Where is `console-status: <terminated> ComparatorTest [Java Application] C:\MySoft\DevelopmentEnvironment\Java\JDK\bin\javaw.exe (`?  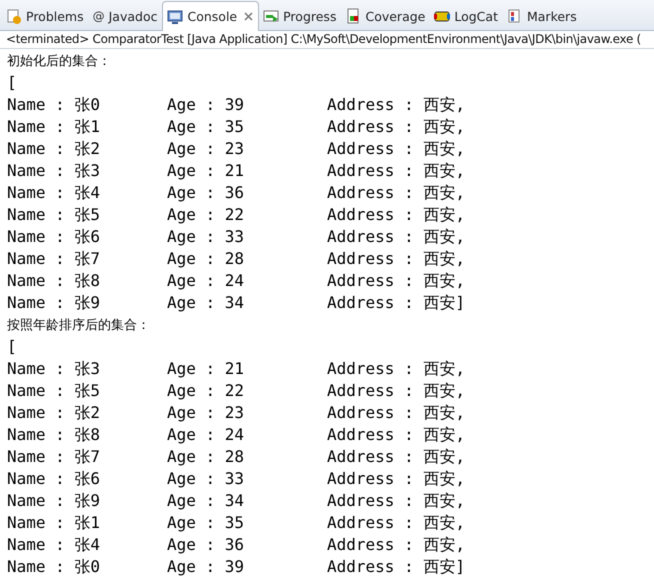 console-status: <terminated> ComparatorTest [Java Application] C:\MySoft\DevelopmentEnvironment\Java\JDK\bin\javaw.exe ( is located at coordinates (327, 40).